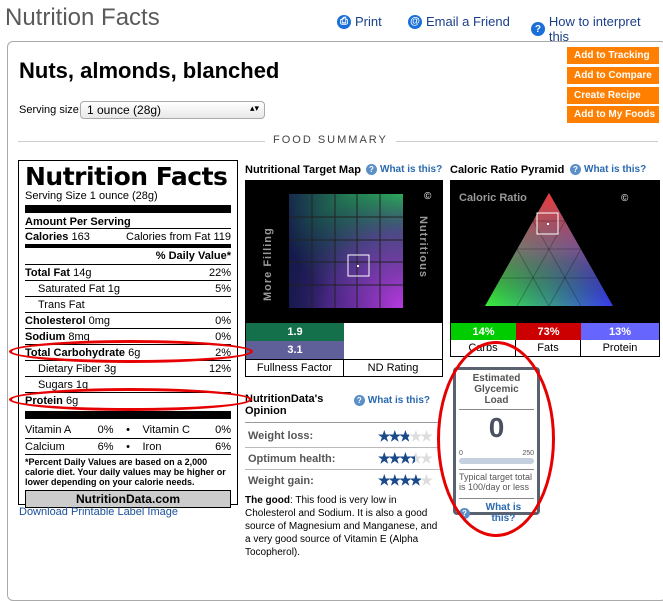  I want to click on pyramid-chart: Caloric Ratio ©, so click(555, 252).